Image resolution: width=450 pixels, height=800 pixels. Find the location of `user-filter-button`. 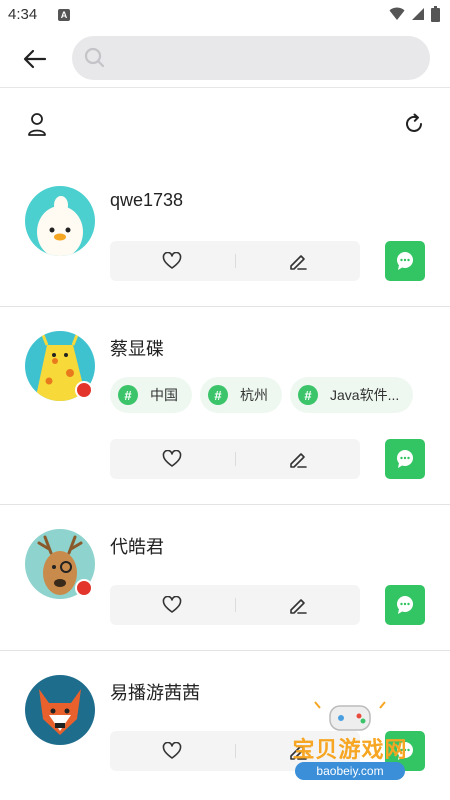

user-filter-button is located at coordinates (37, 127).